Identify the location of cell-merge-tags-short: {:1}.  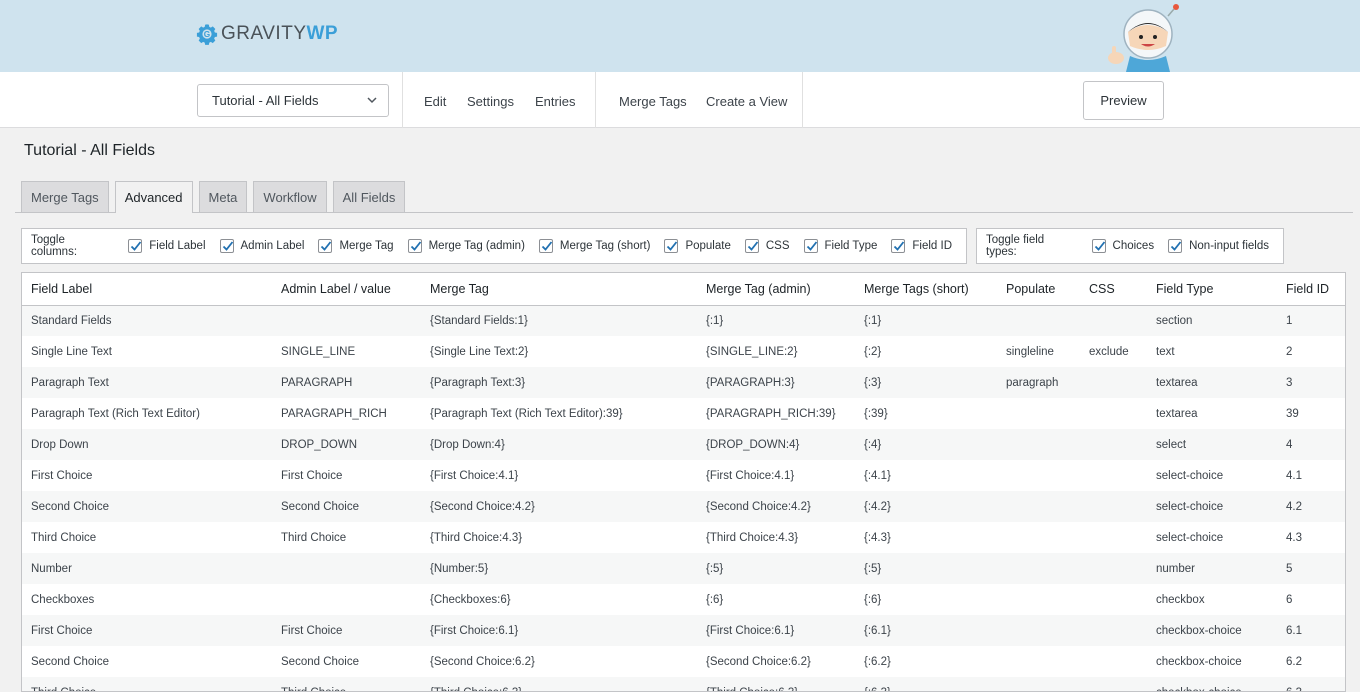
(926, 320).